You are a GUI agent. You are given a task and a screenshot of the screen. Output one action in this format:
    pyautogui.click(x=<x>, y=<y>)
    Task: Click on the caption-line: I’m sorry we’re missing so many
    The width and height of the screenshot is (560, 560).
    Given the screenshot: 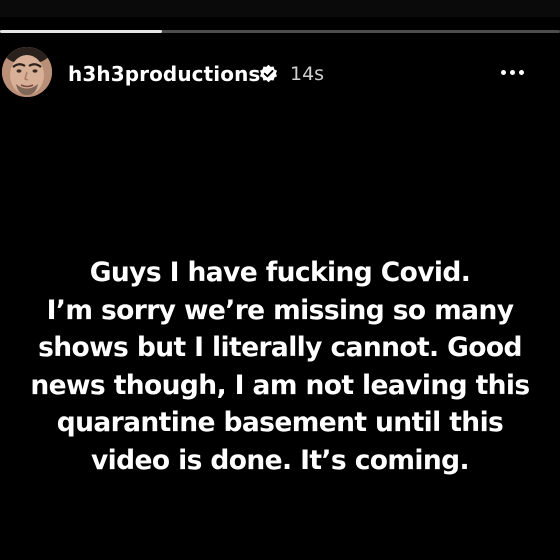 What is the action you would take?
    pyautogui.click(x=280, y=310)
    